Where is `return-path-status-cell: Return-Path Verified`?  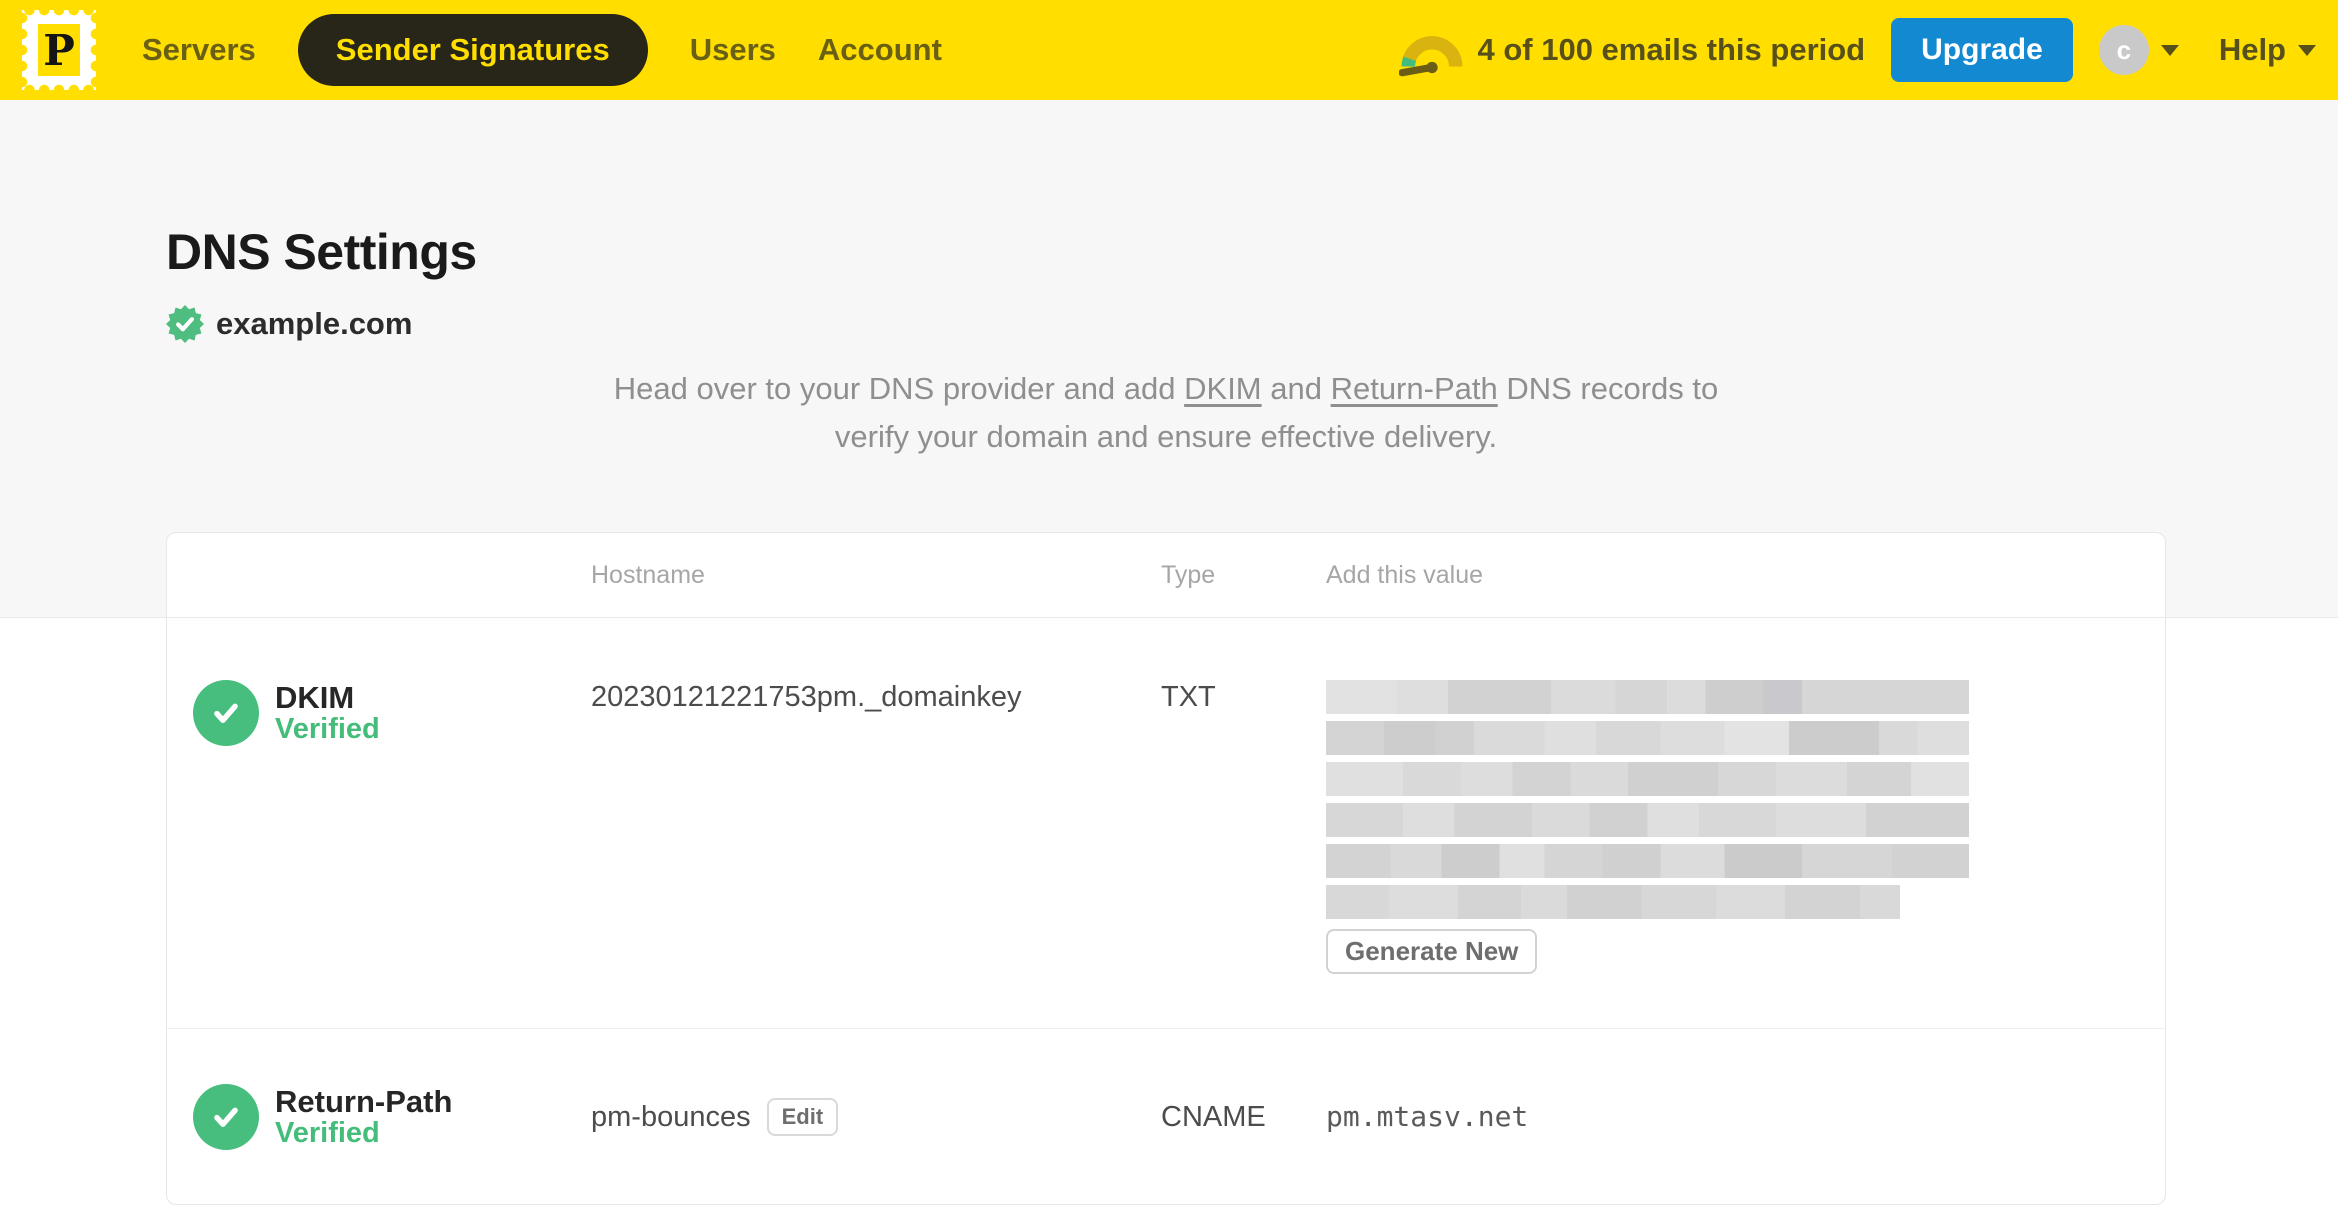 return-path-status-cell: Return-Path Verified is located at coordinates (379, 1116).